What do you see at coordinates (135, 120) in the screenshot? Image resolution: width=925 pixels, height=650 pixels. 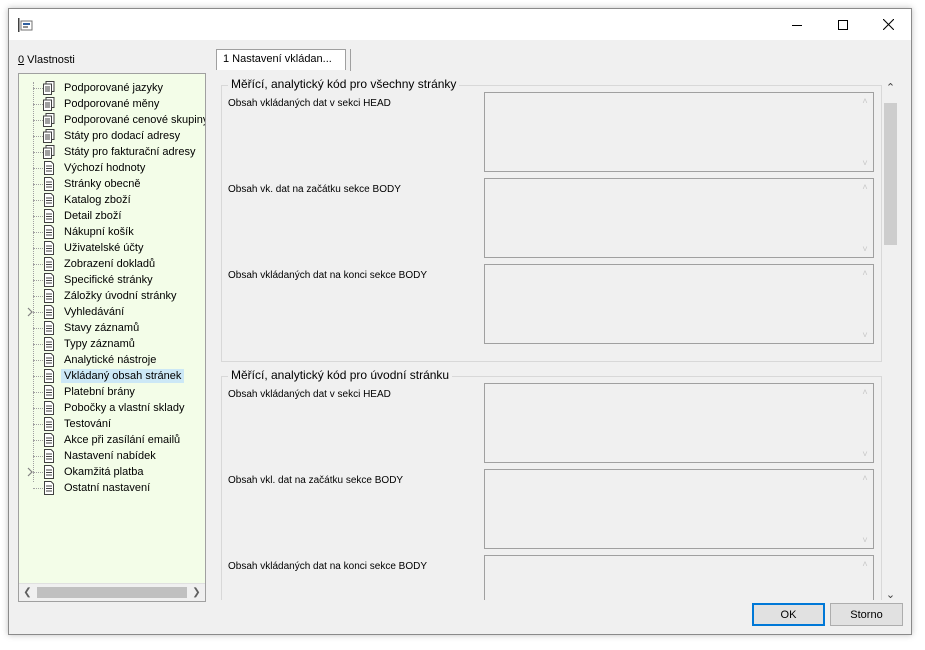 I see `tree-item-label: Podporované cenové skupiny` at bounding box center [135, 120].